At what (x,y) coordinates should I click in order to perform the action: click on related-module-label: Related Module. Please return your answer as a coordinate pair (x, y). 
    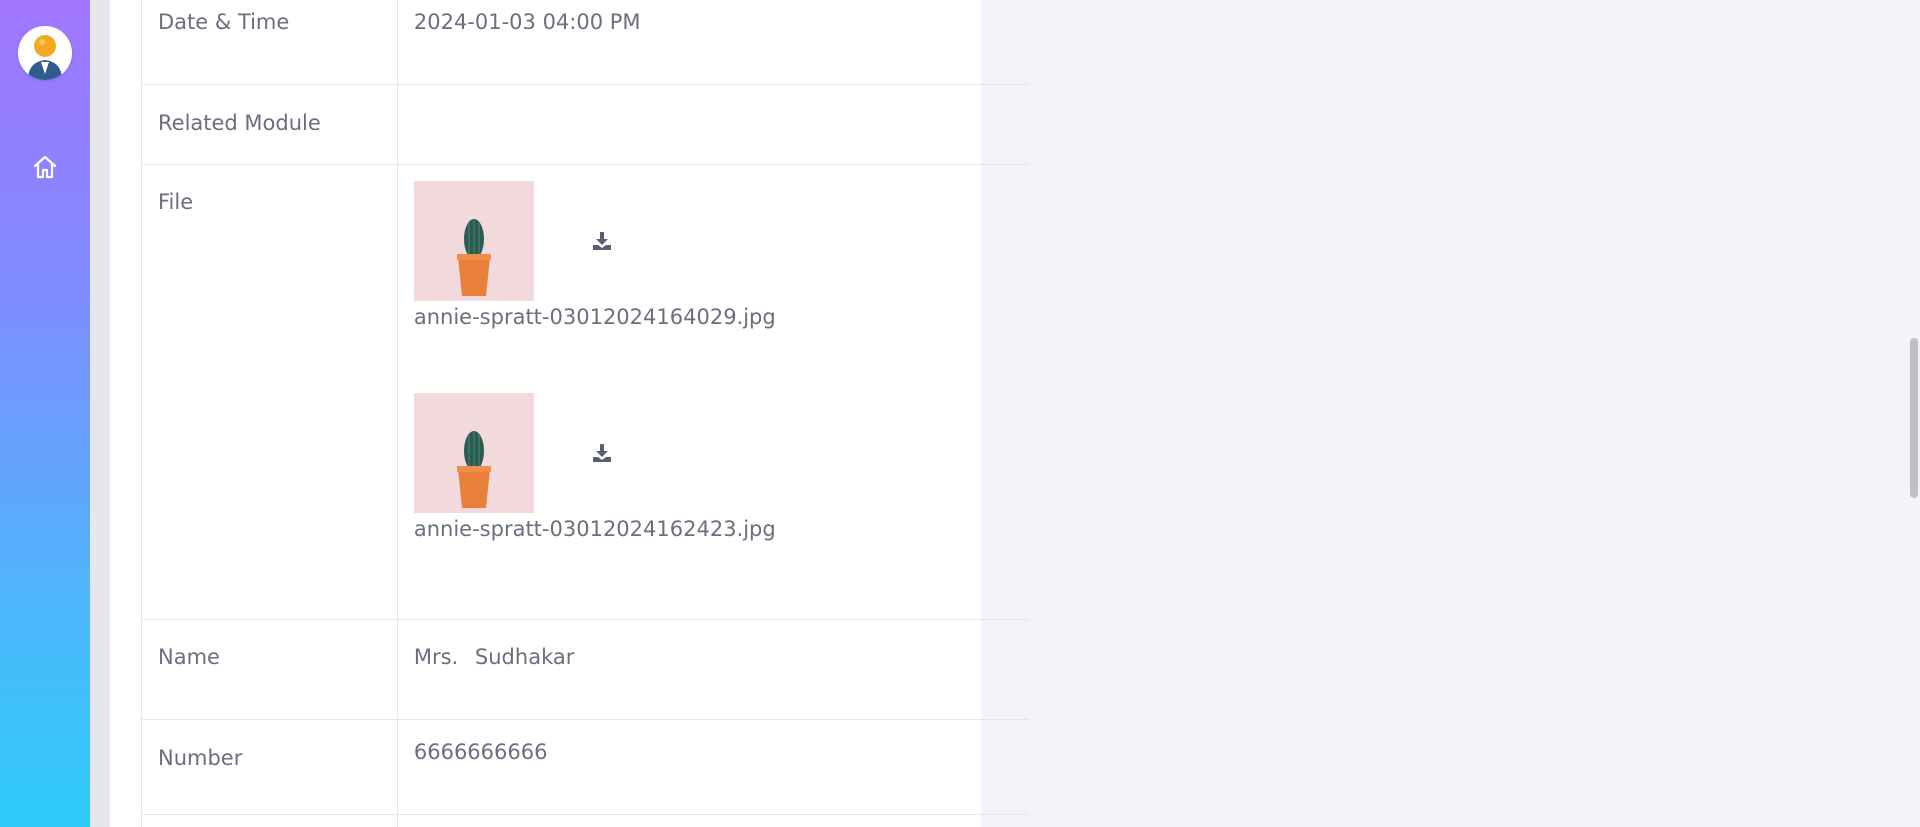
    Looking at the image, I should click on (269, 123).